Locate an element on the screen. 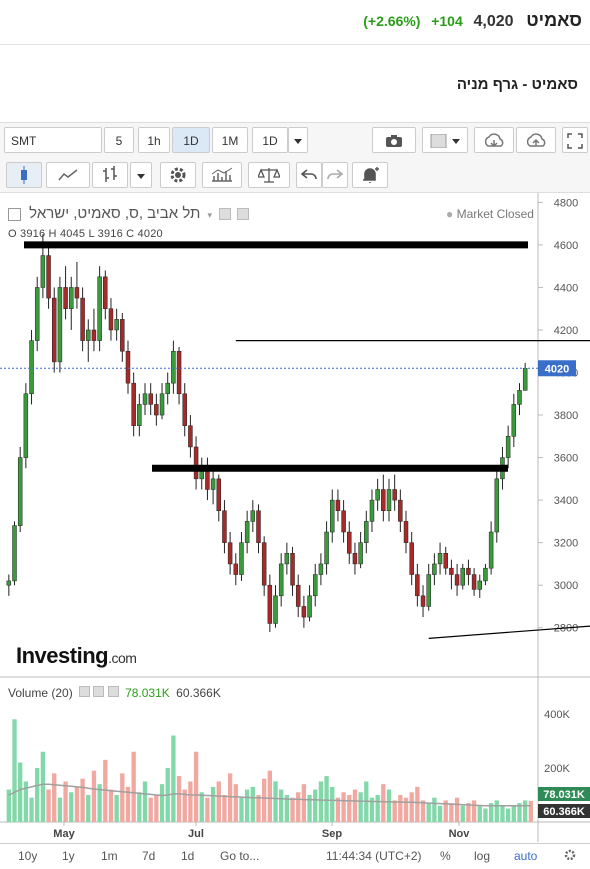 The image size is (590, 869). range-10y: 10y is located at coordinates (27, 856).